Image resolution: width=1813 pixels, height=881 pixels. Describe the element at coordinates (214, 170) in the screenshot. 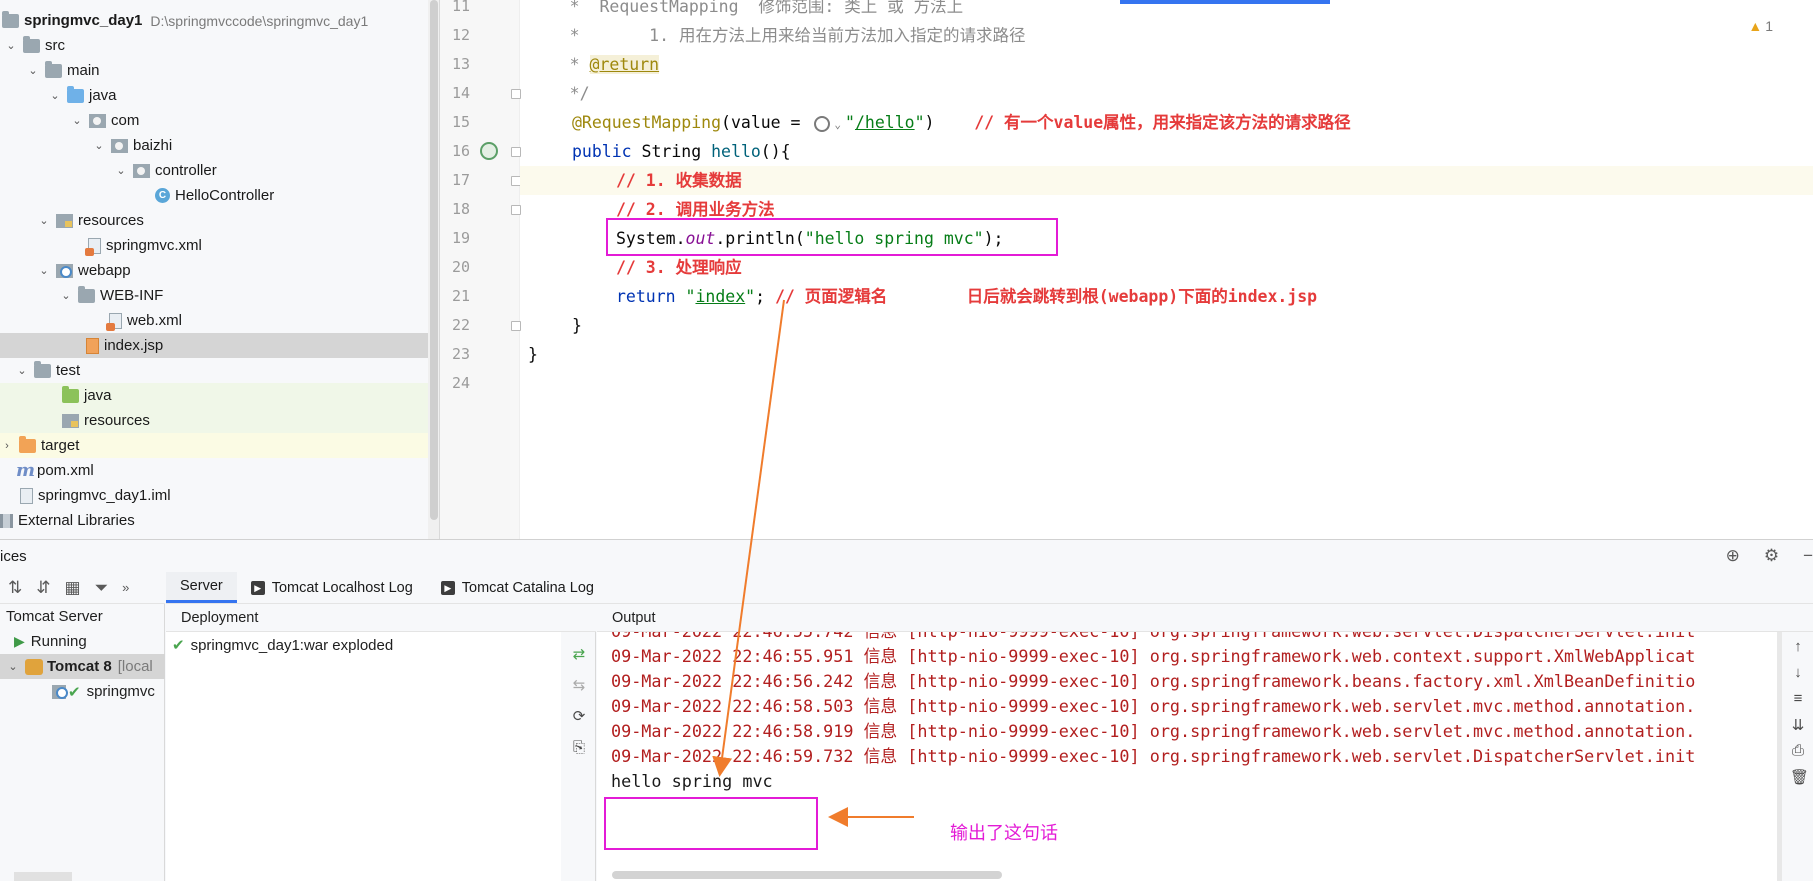

I see `tree-item-controller: ⌄ controller` at that location.